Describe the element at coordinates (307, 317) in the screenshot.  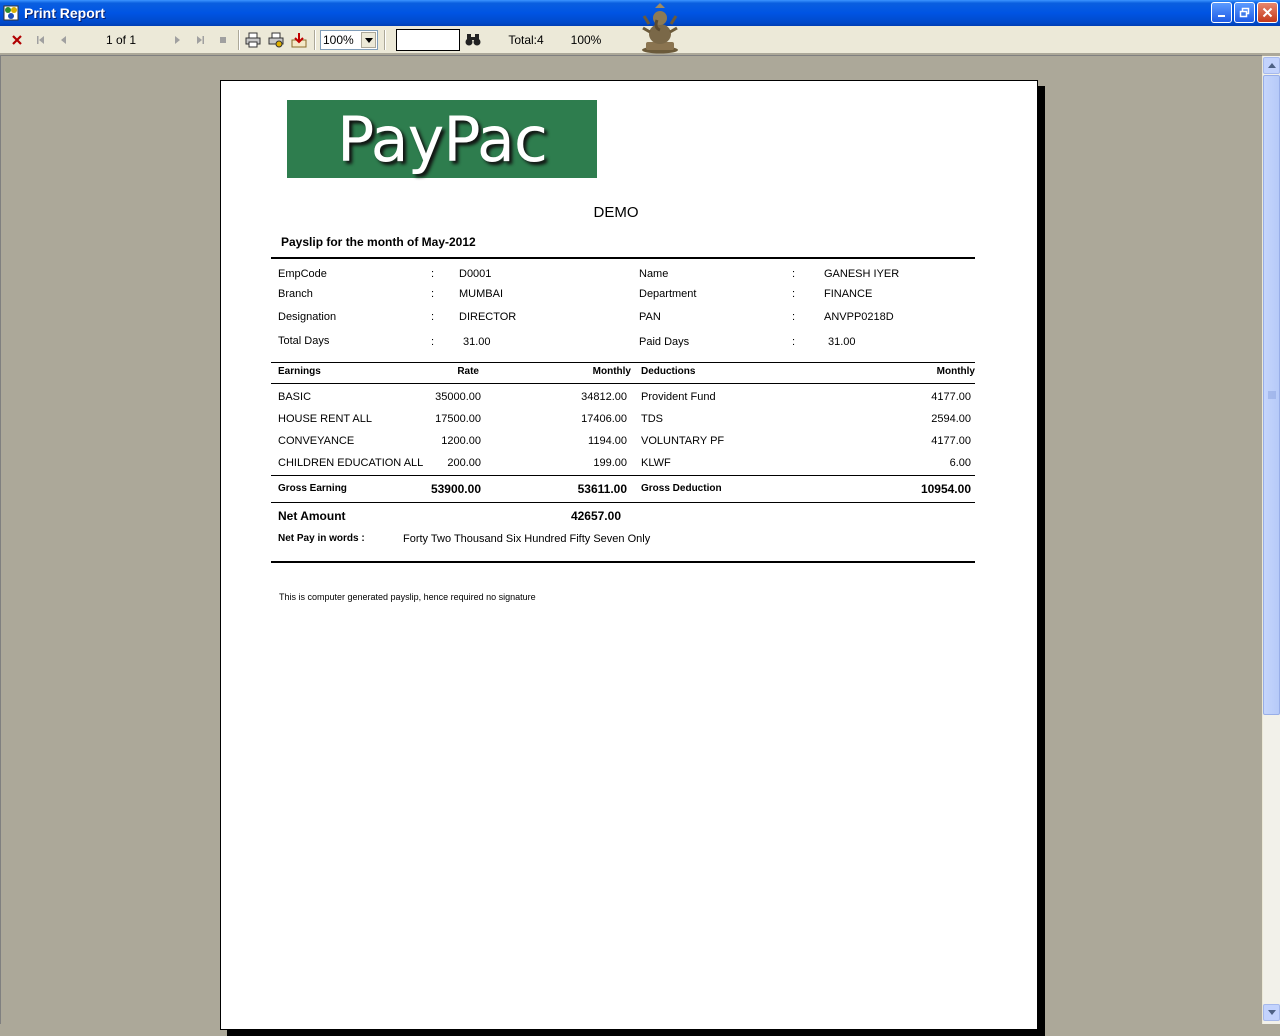
I see `designation-label: Designation` at that location.